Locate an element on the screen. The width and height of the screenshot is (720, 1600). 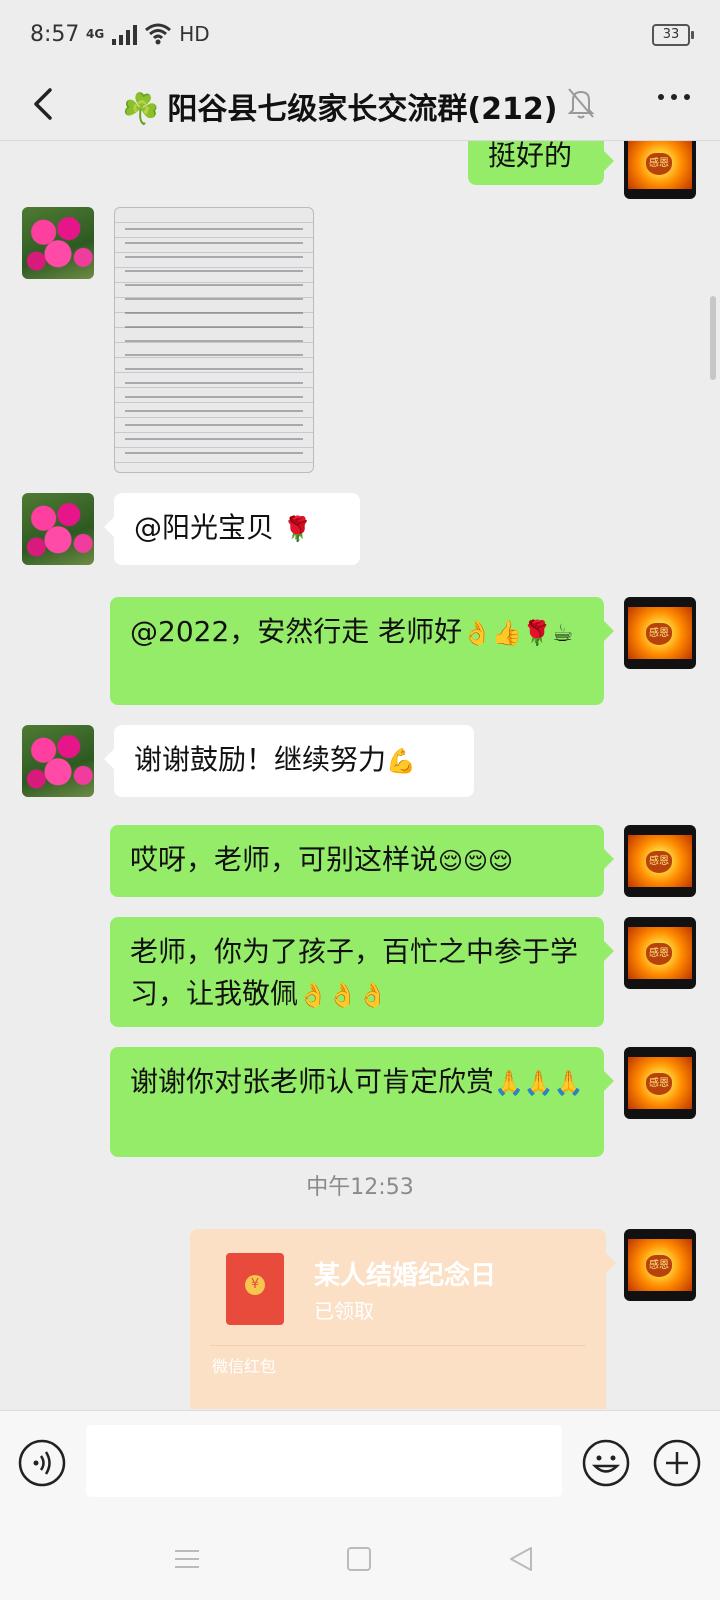
message-image is located at coordinates (214, 340).